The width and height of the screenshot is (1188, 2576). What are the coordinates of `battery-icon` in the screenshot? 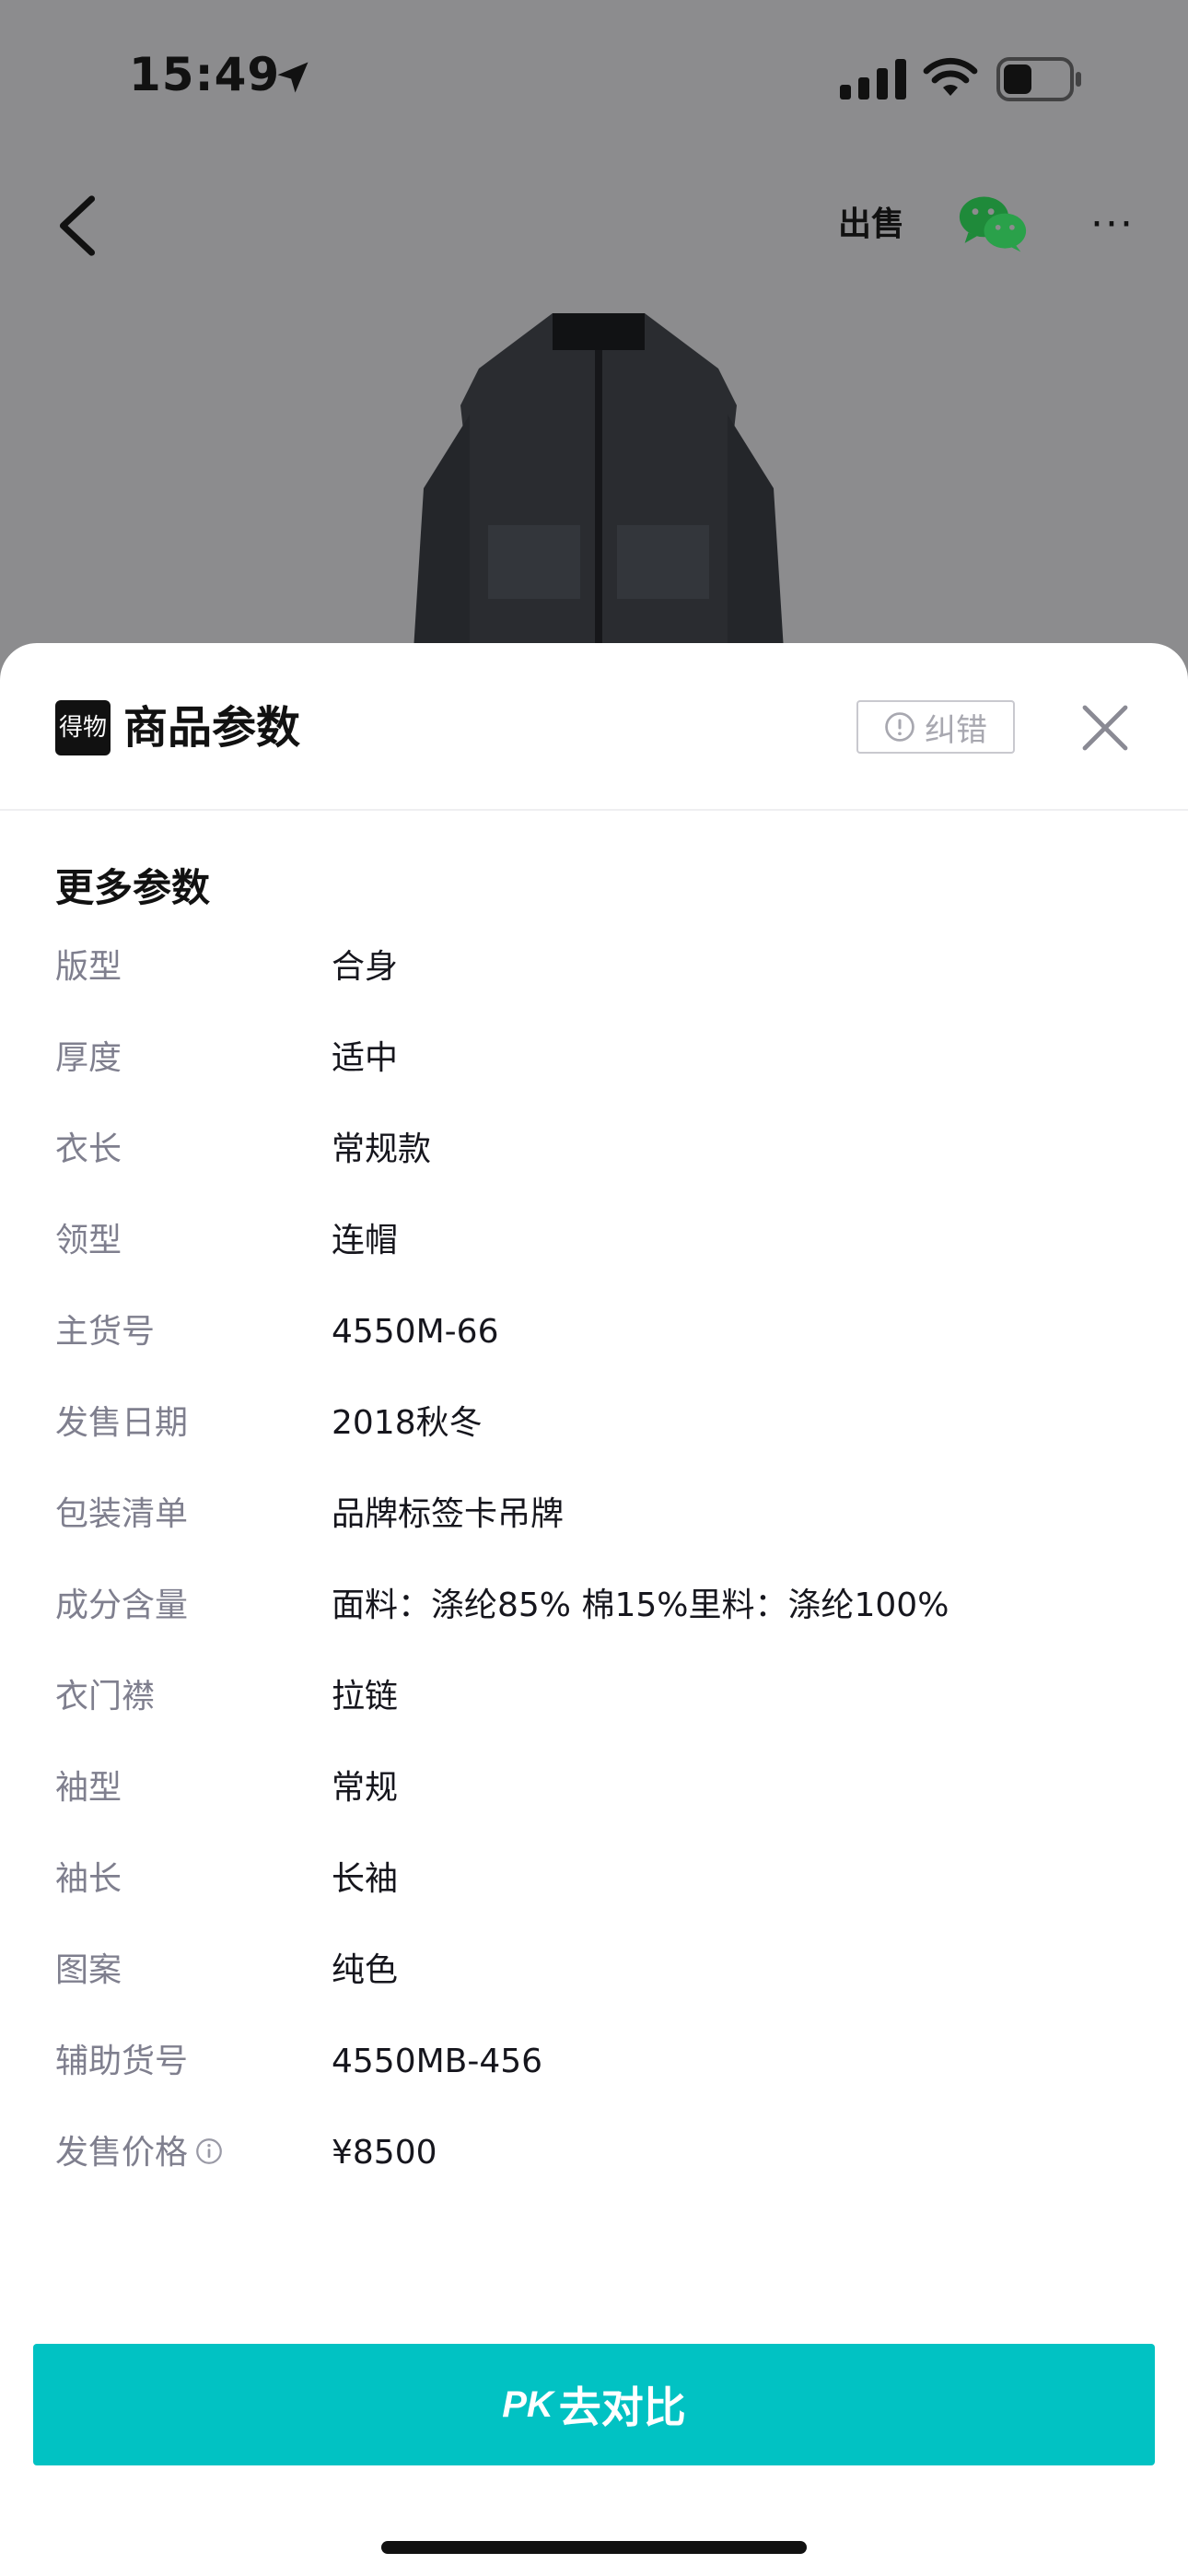 It's located at (1038, 79).